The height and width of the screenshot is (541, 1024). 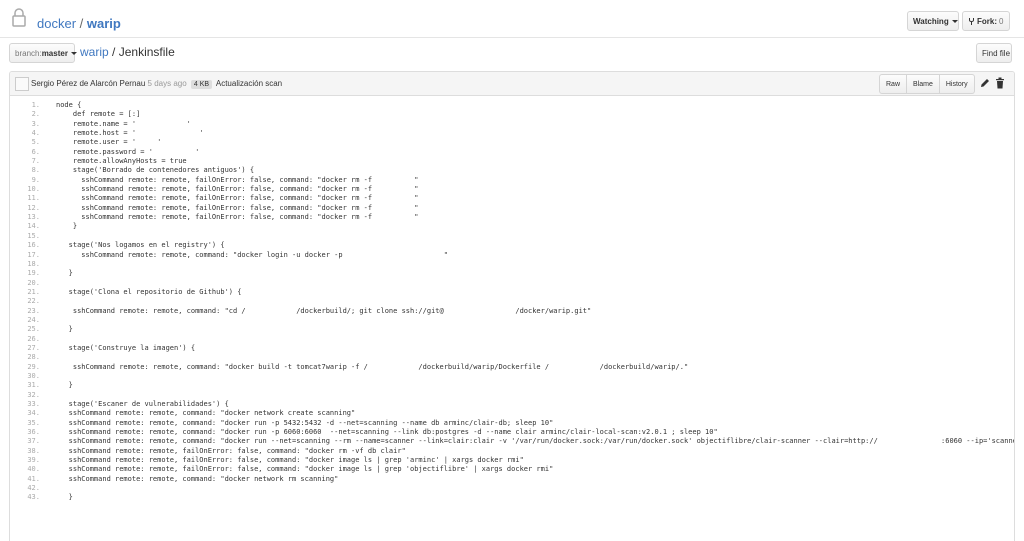 I want to click on watch-button: Watching, so click(x=933, y=21).